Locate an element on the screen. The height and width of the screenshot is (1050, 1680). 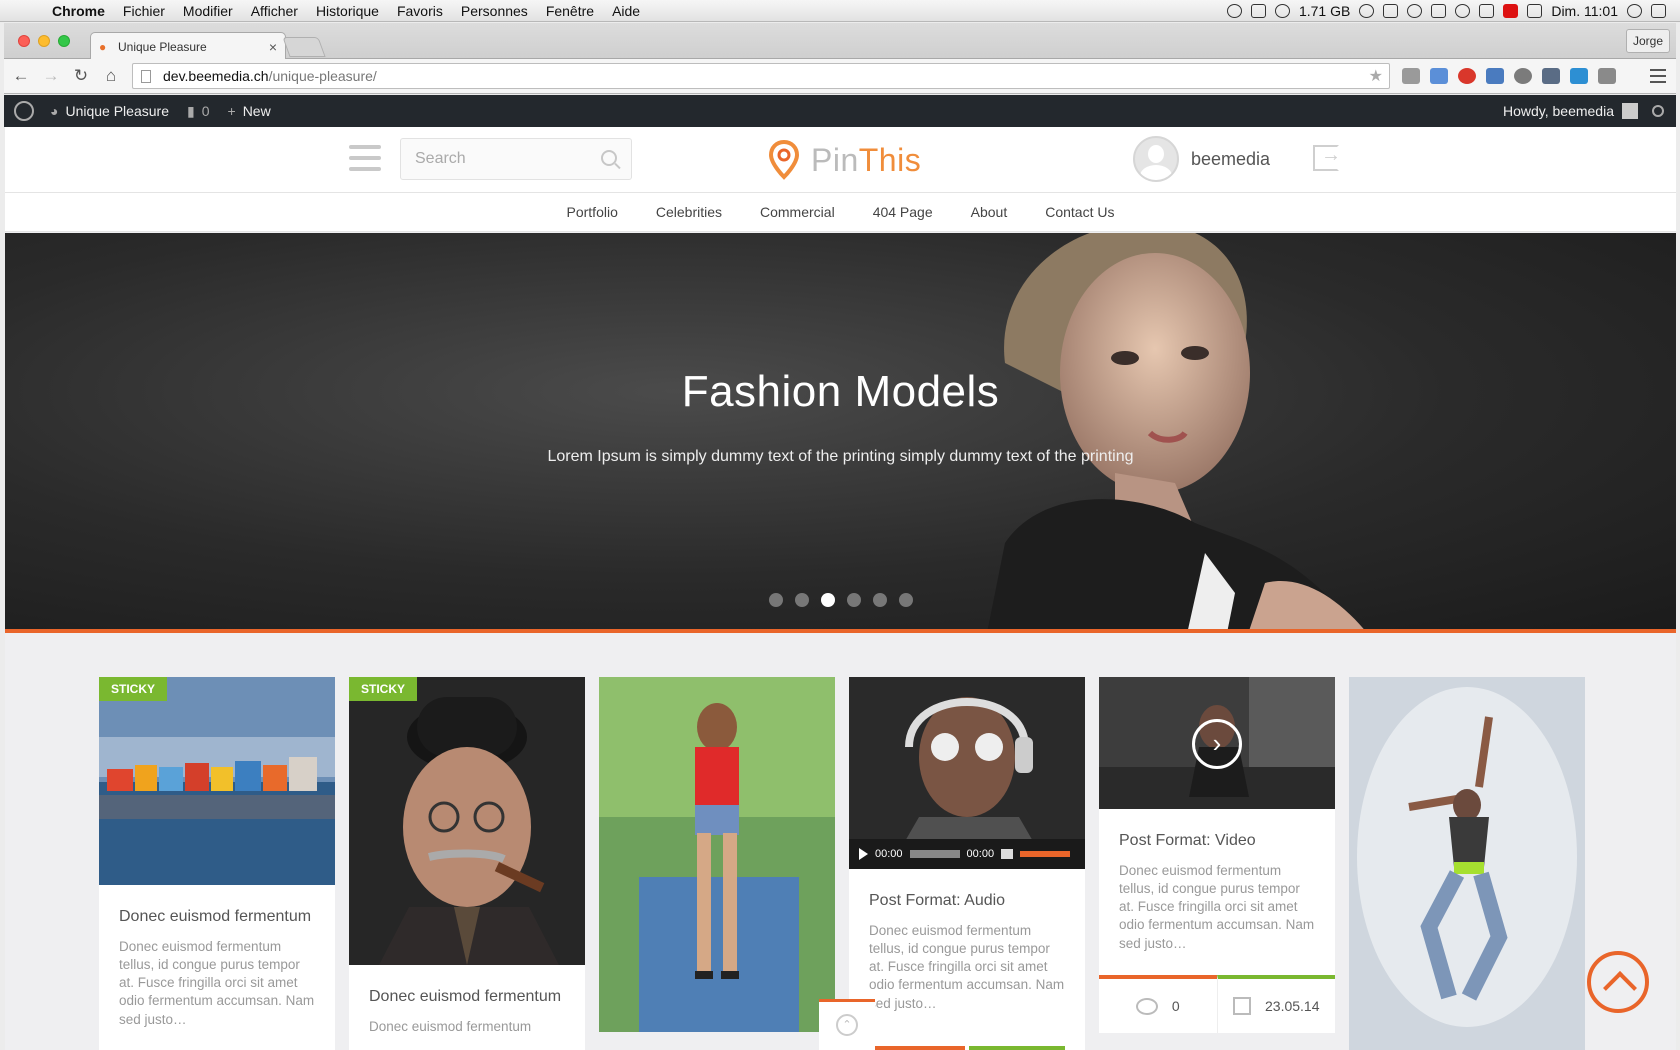
tab-unique-pleasure: ● Unique Pleasure × is located at coordinates (188, 46).